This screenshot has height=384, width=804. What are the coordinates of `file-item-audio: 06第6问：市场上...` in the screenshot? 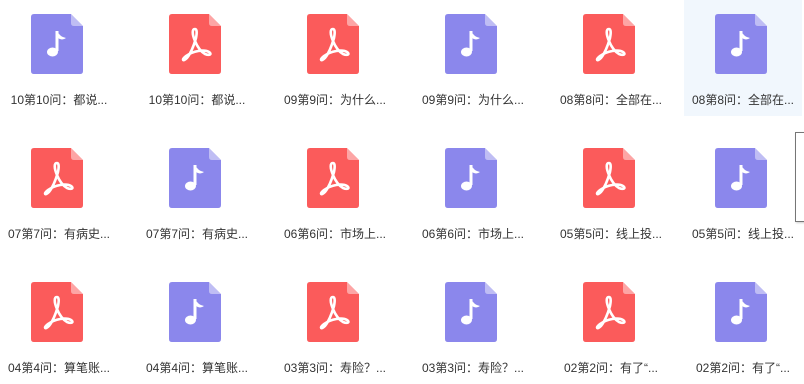 It's located at (473, 192).